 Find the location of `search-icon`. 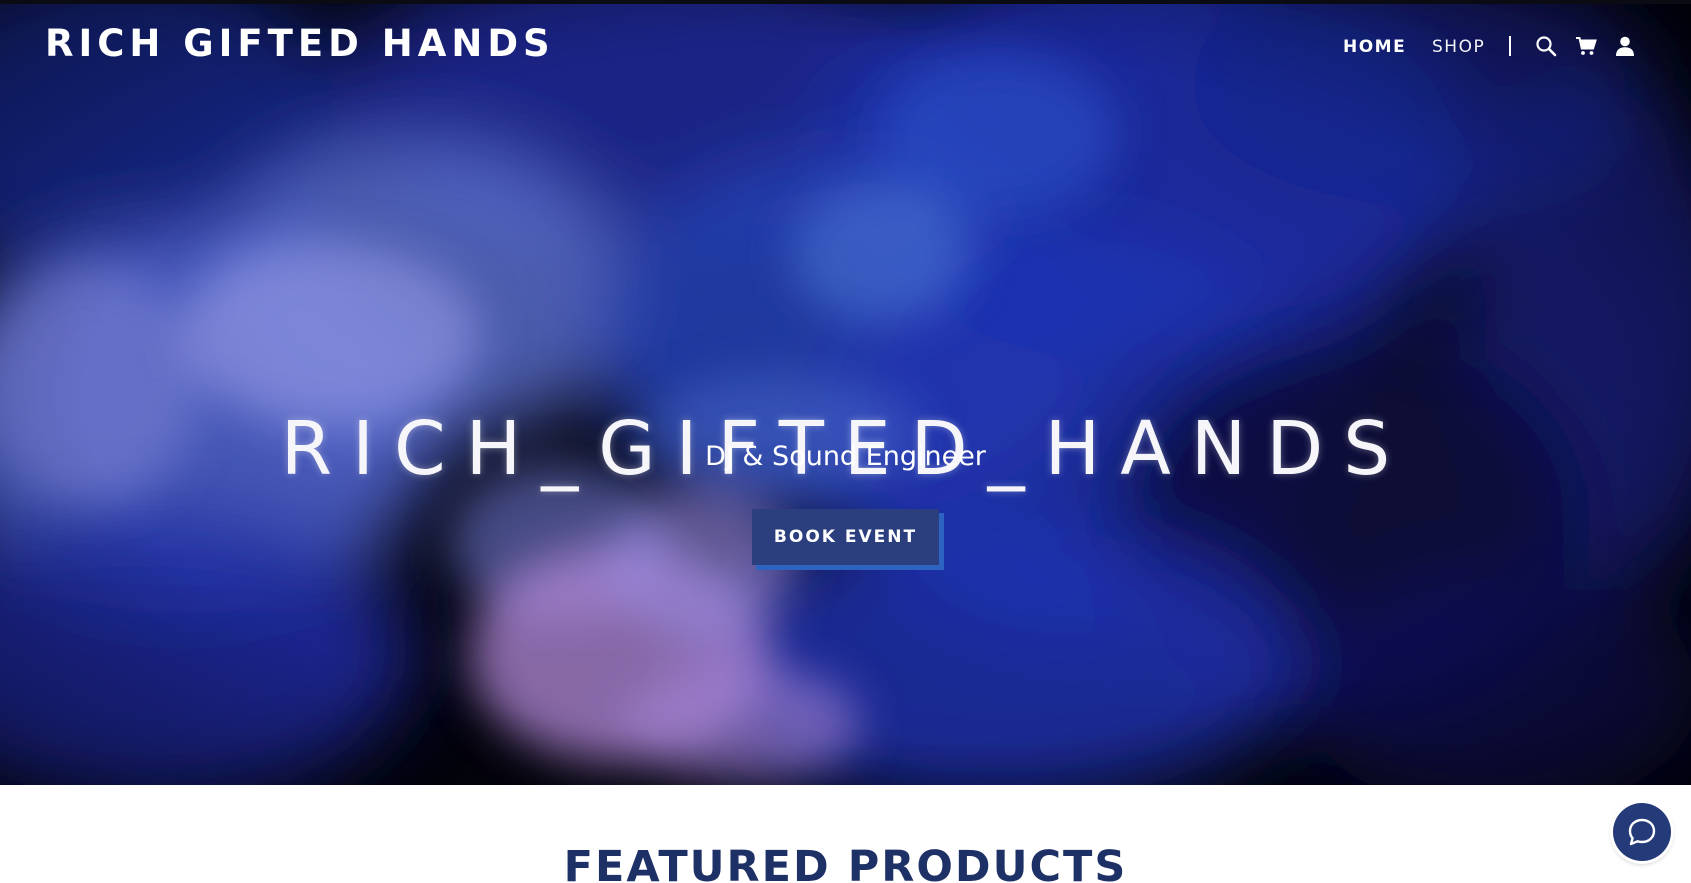

search-icon is located at coordinates (1546, 46).